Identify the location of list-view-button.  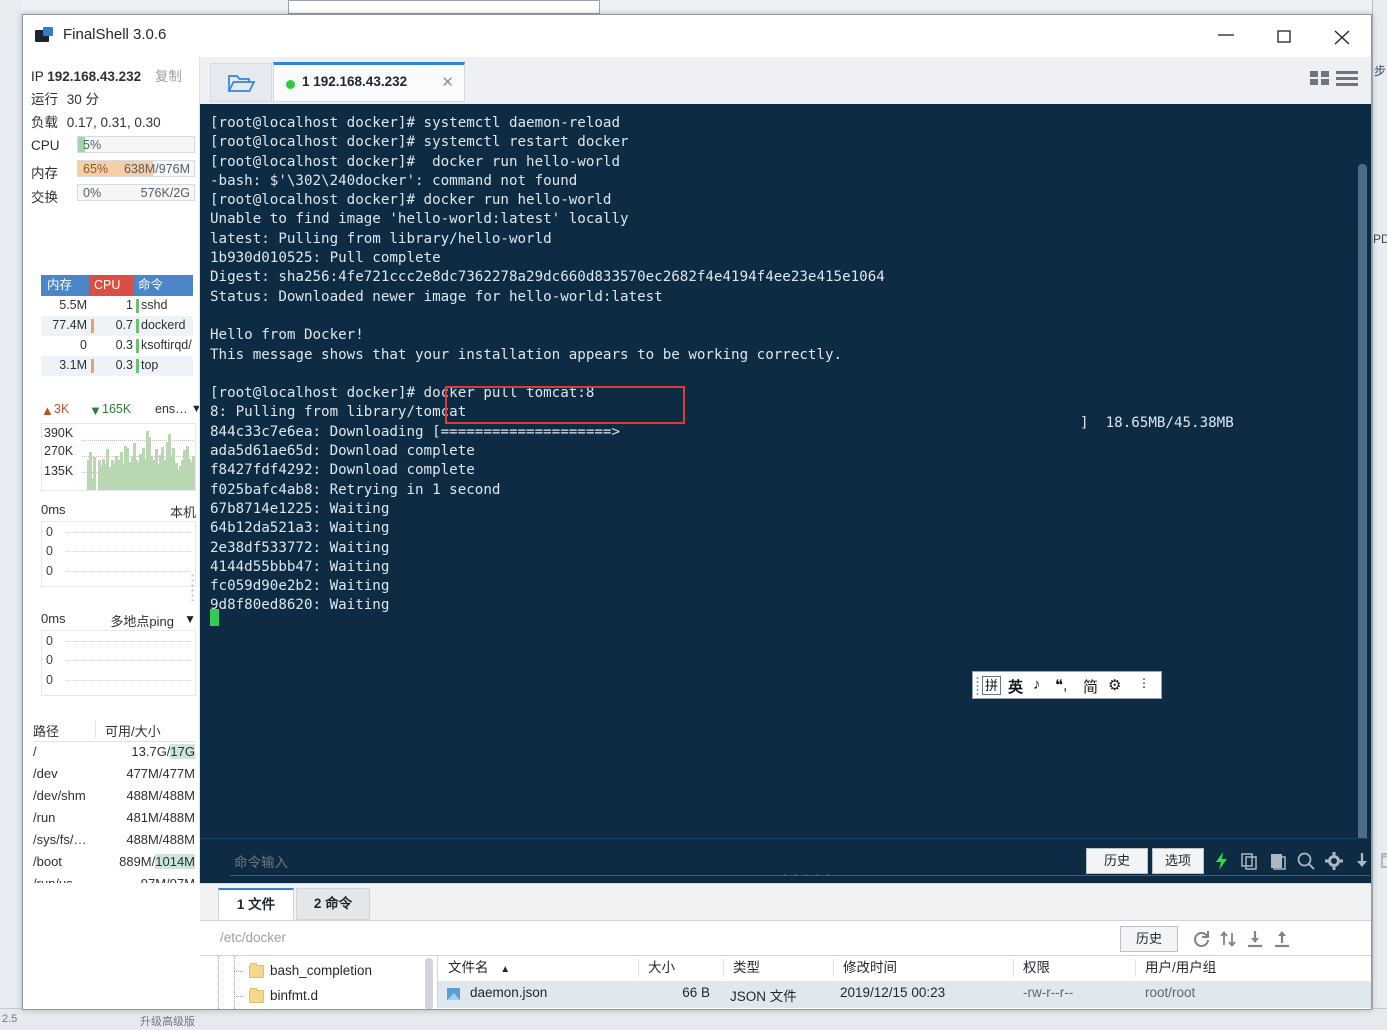
(1347, 78).